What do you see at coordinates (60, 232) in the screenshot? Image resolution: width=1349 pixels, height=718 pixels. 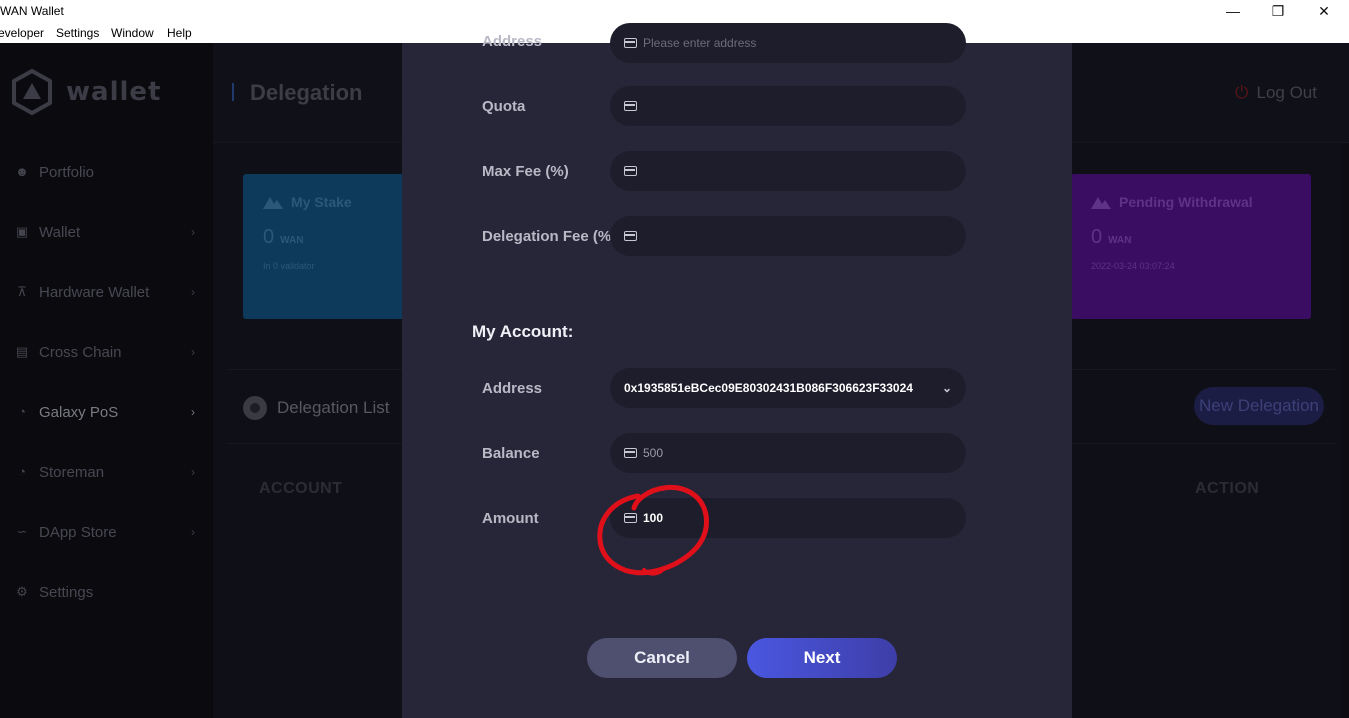 I see `sidebar-item-label: Wallet` at bounding box center [60, 232].